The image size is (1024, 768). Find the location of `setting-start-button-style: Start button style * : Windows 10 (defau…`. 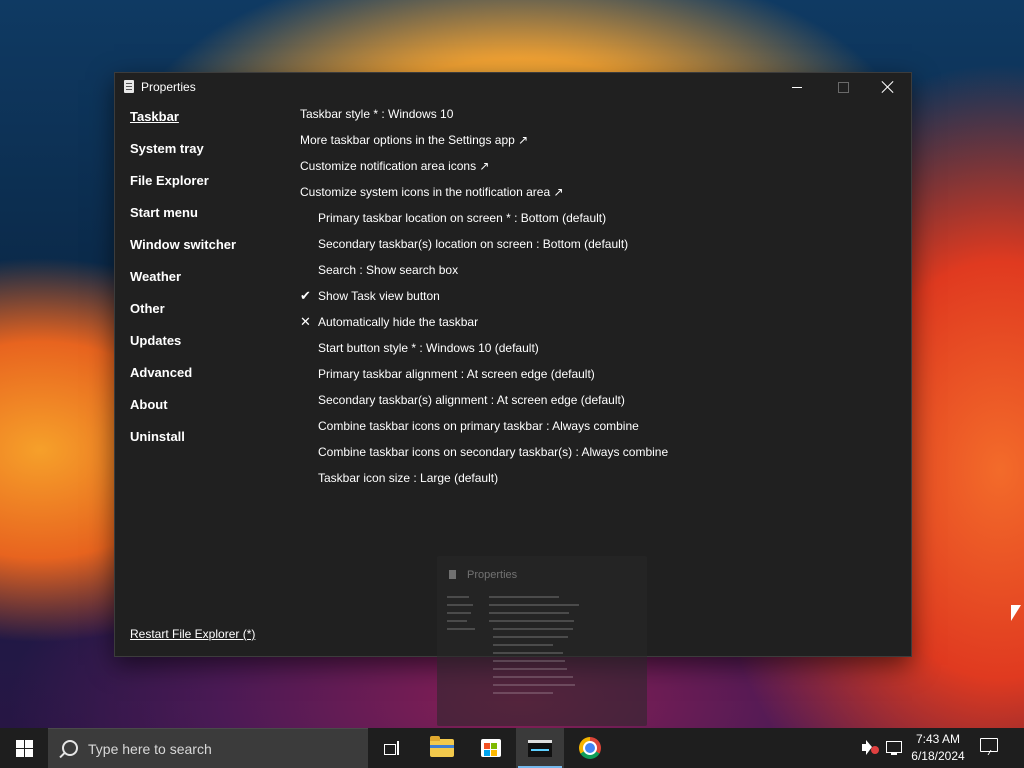

setting-start-button-style: Start button style * : Windows 10 (defau… is located at coordinates (595, 350).